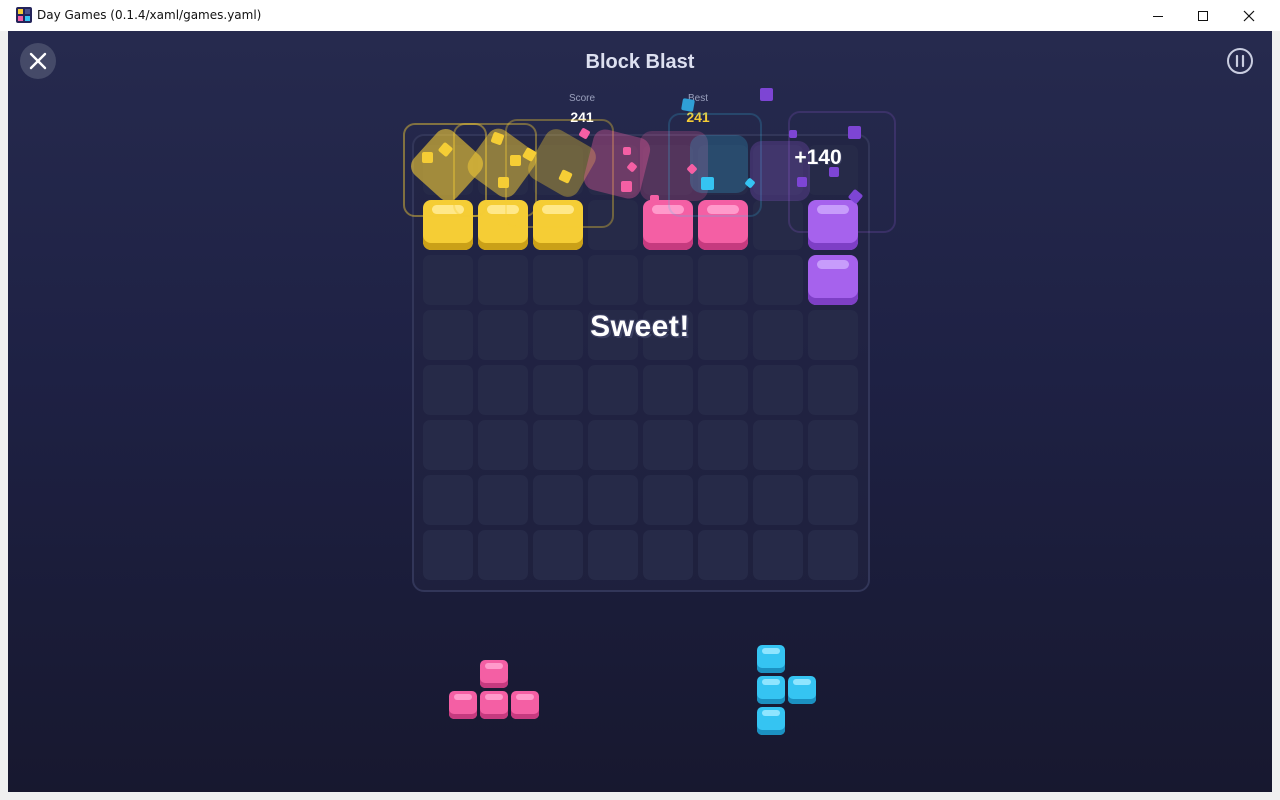 The width and height of the screenshot is (1280, 800). What do you see at coordinates (582, 98) in the screenshot?
I see `score-label: Score` at bounding box center [582, 98].